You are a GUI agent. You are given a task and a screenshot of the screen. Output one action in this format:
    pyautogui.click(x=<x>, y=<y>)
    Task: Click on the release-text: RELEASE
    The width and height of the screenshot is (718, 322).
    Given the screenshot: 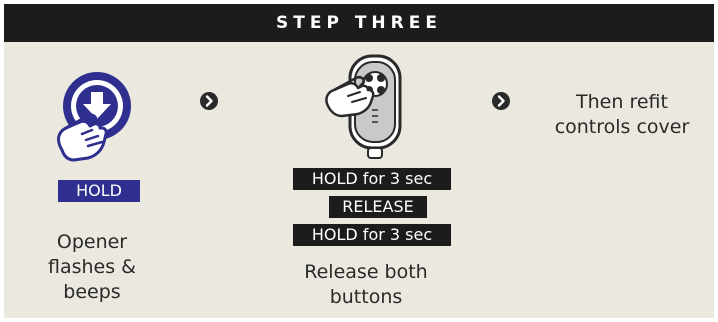 What is the action you would take?
    pyautogui.click(x=378, y=206)
    